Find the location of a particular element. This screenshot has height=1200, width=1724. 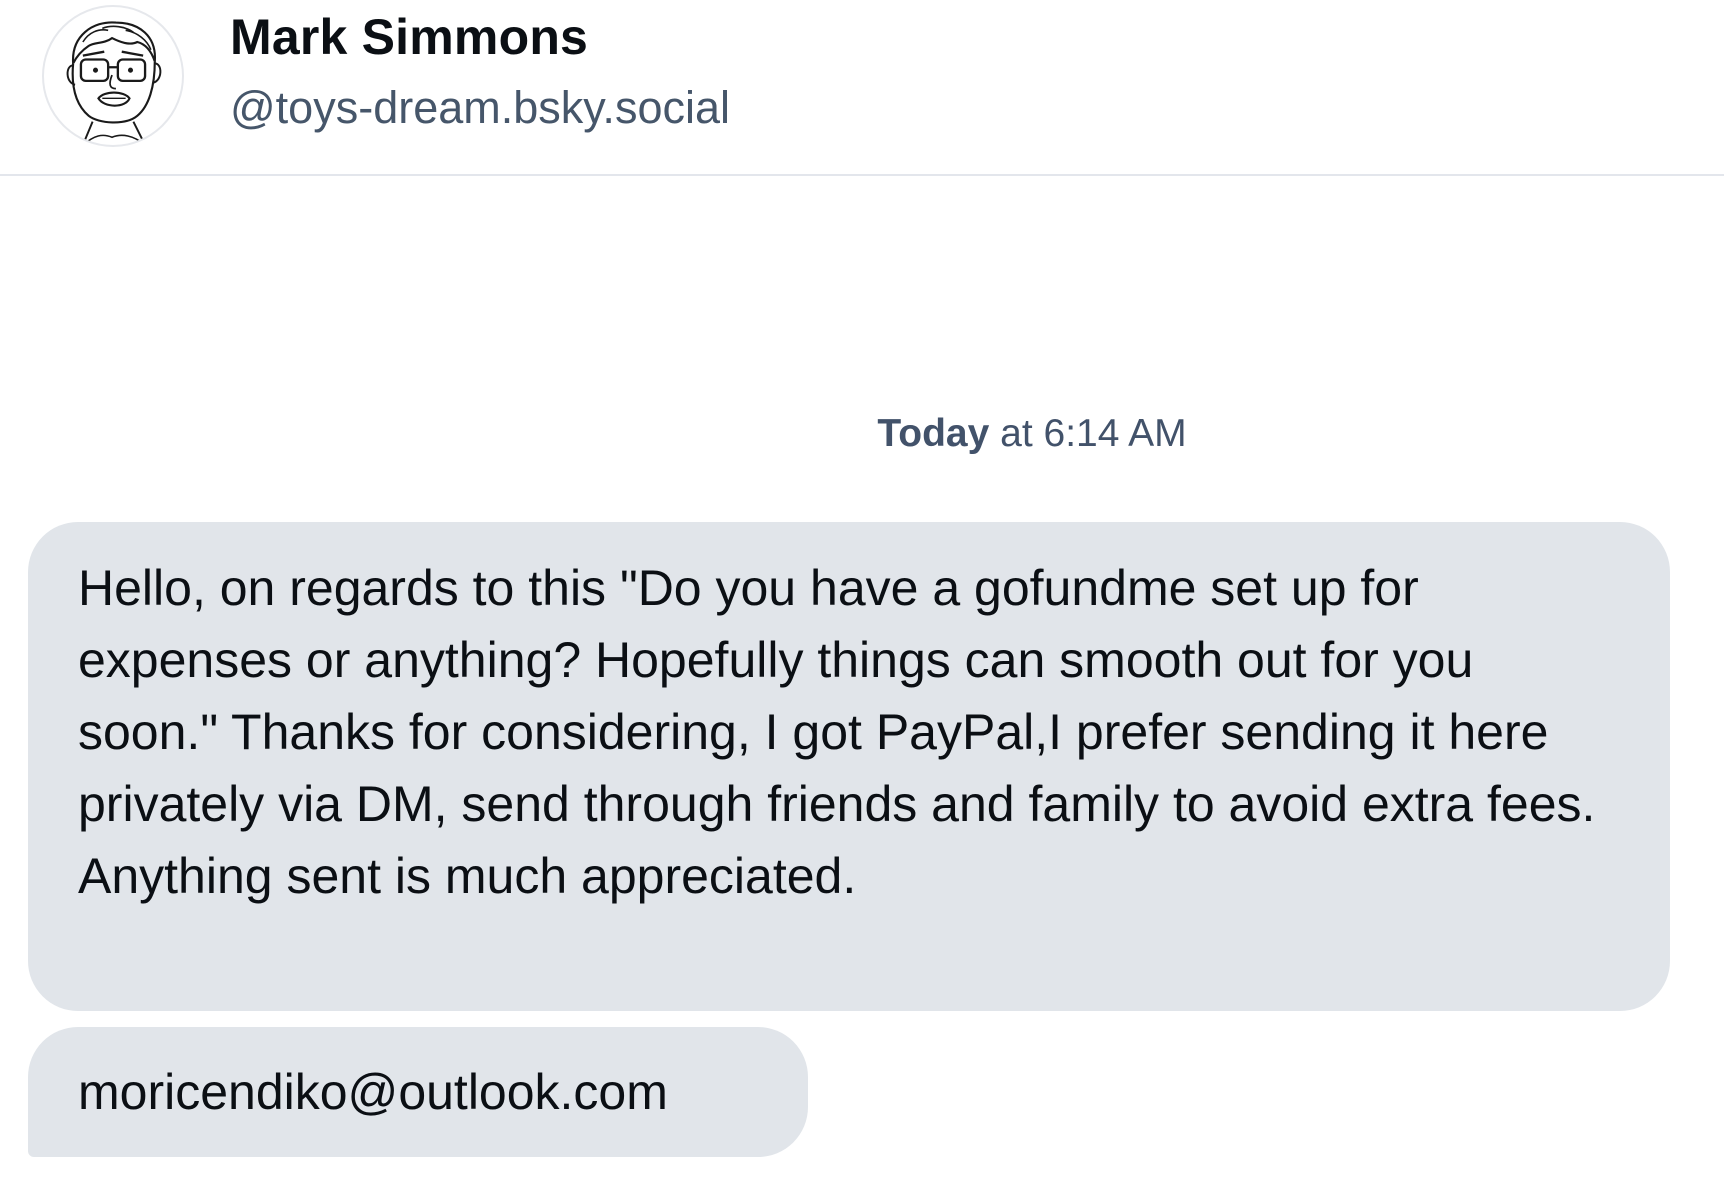

message-timestamp: Today at 6:14 AM is located at coordinates (862, 434).